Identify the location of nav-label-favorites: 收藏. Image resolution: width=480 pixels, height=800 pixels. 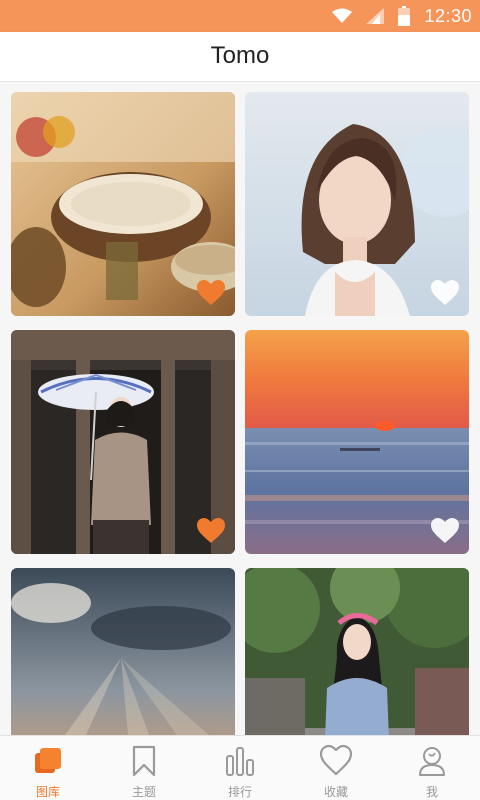
(335, 792).